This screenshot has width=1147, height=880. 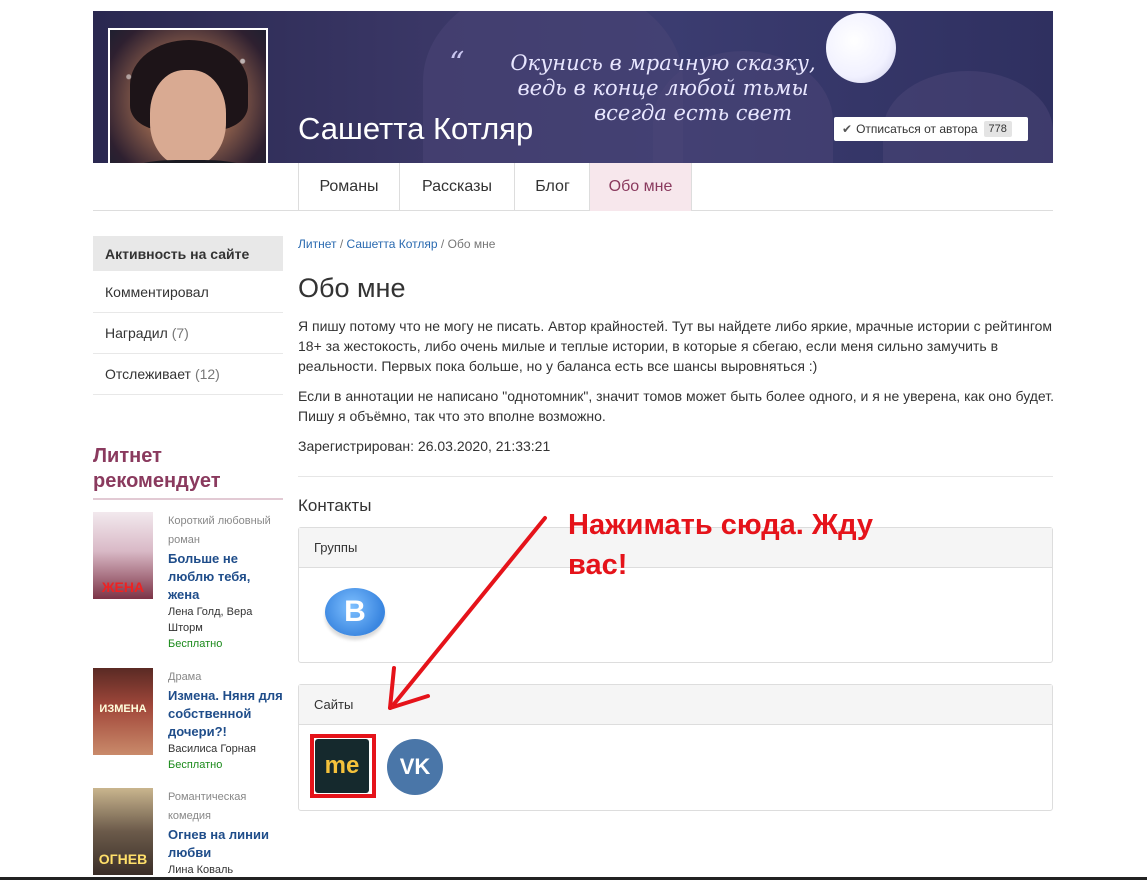 What do you see at coordinates (136, 333) in the screenshot?
I see `sidebar-item-label: Наградил` at bounding box center [136, 333].